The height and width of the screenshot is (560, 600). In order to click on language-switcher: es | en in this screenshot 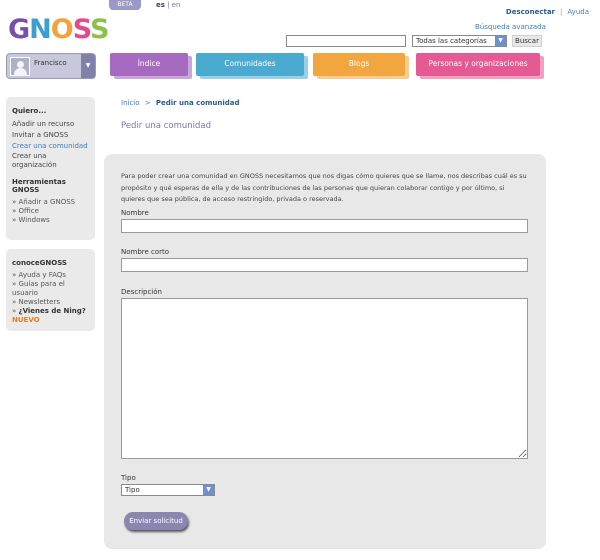, I will do `click(168, 5)`.